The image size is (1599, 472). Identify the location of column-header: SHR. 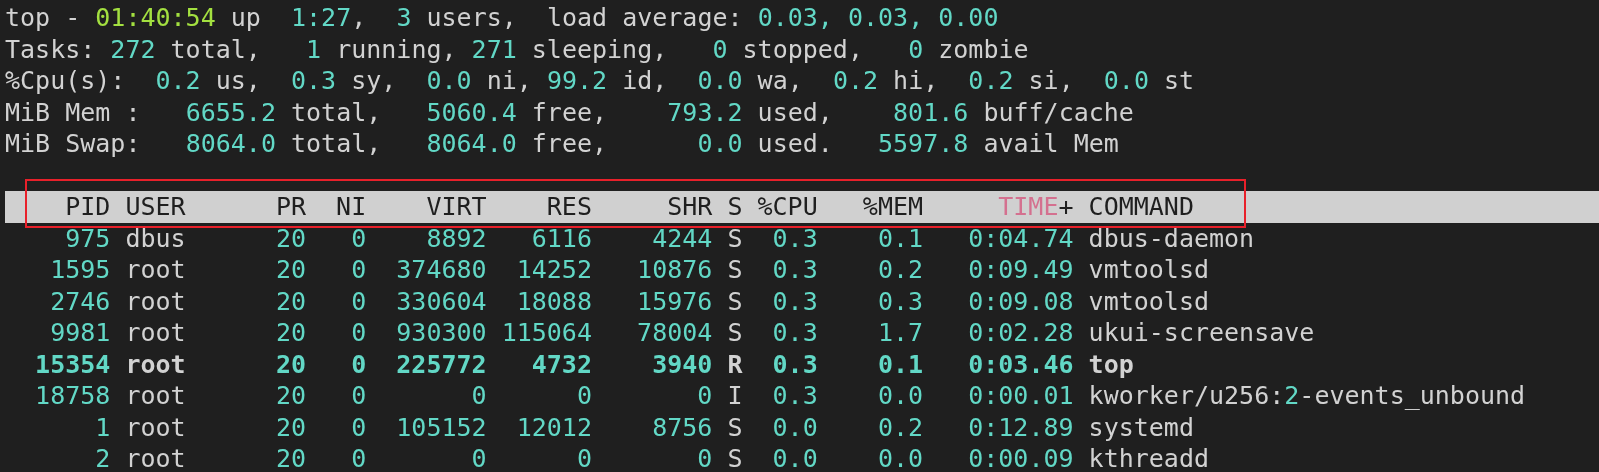
(689, 207).